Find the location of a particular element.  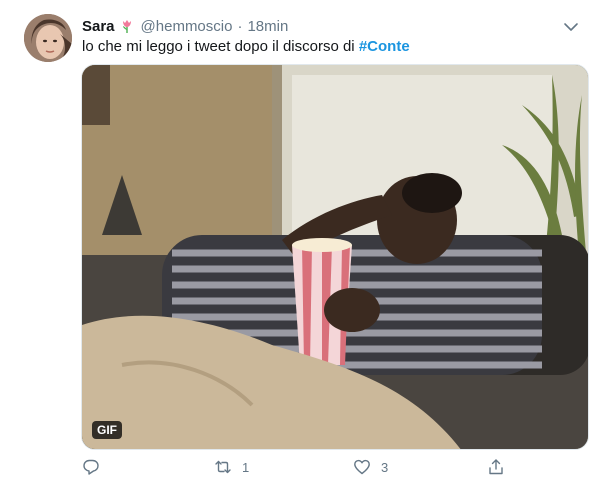

gif-badge: GIF is located at coordinates (107, 430).